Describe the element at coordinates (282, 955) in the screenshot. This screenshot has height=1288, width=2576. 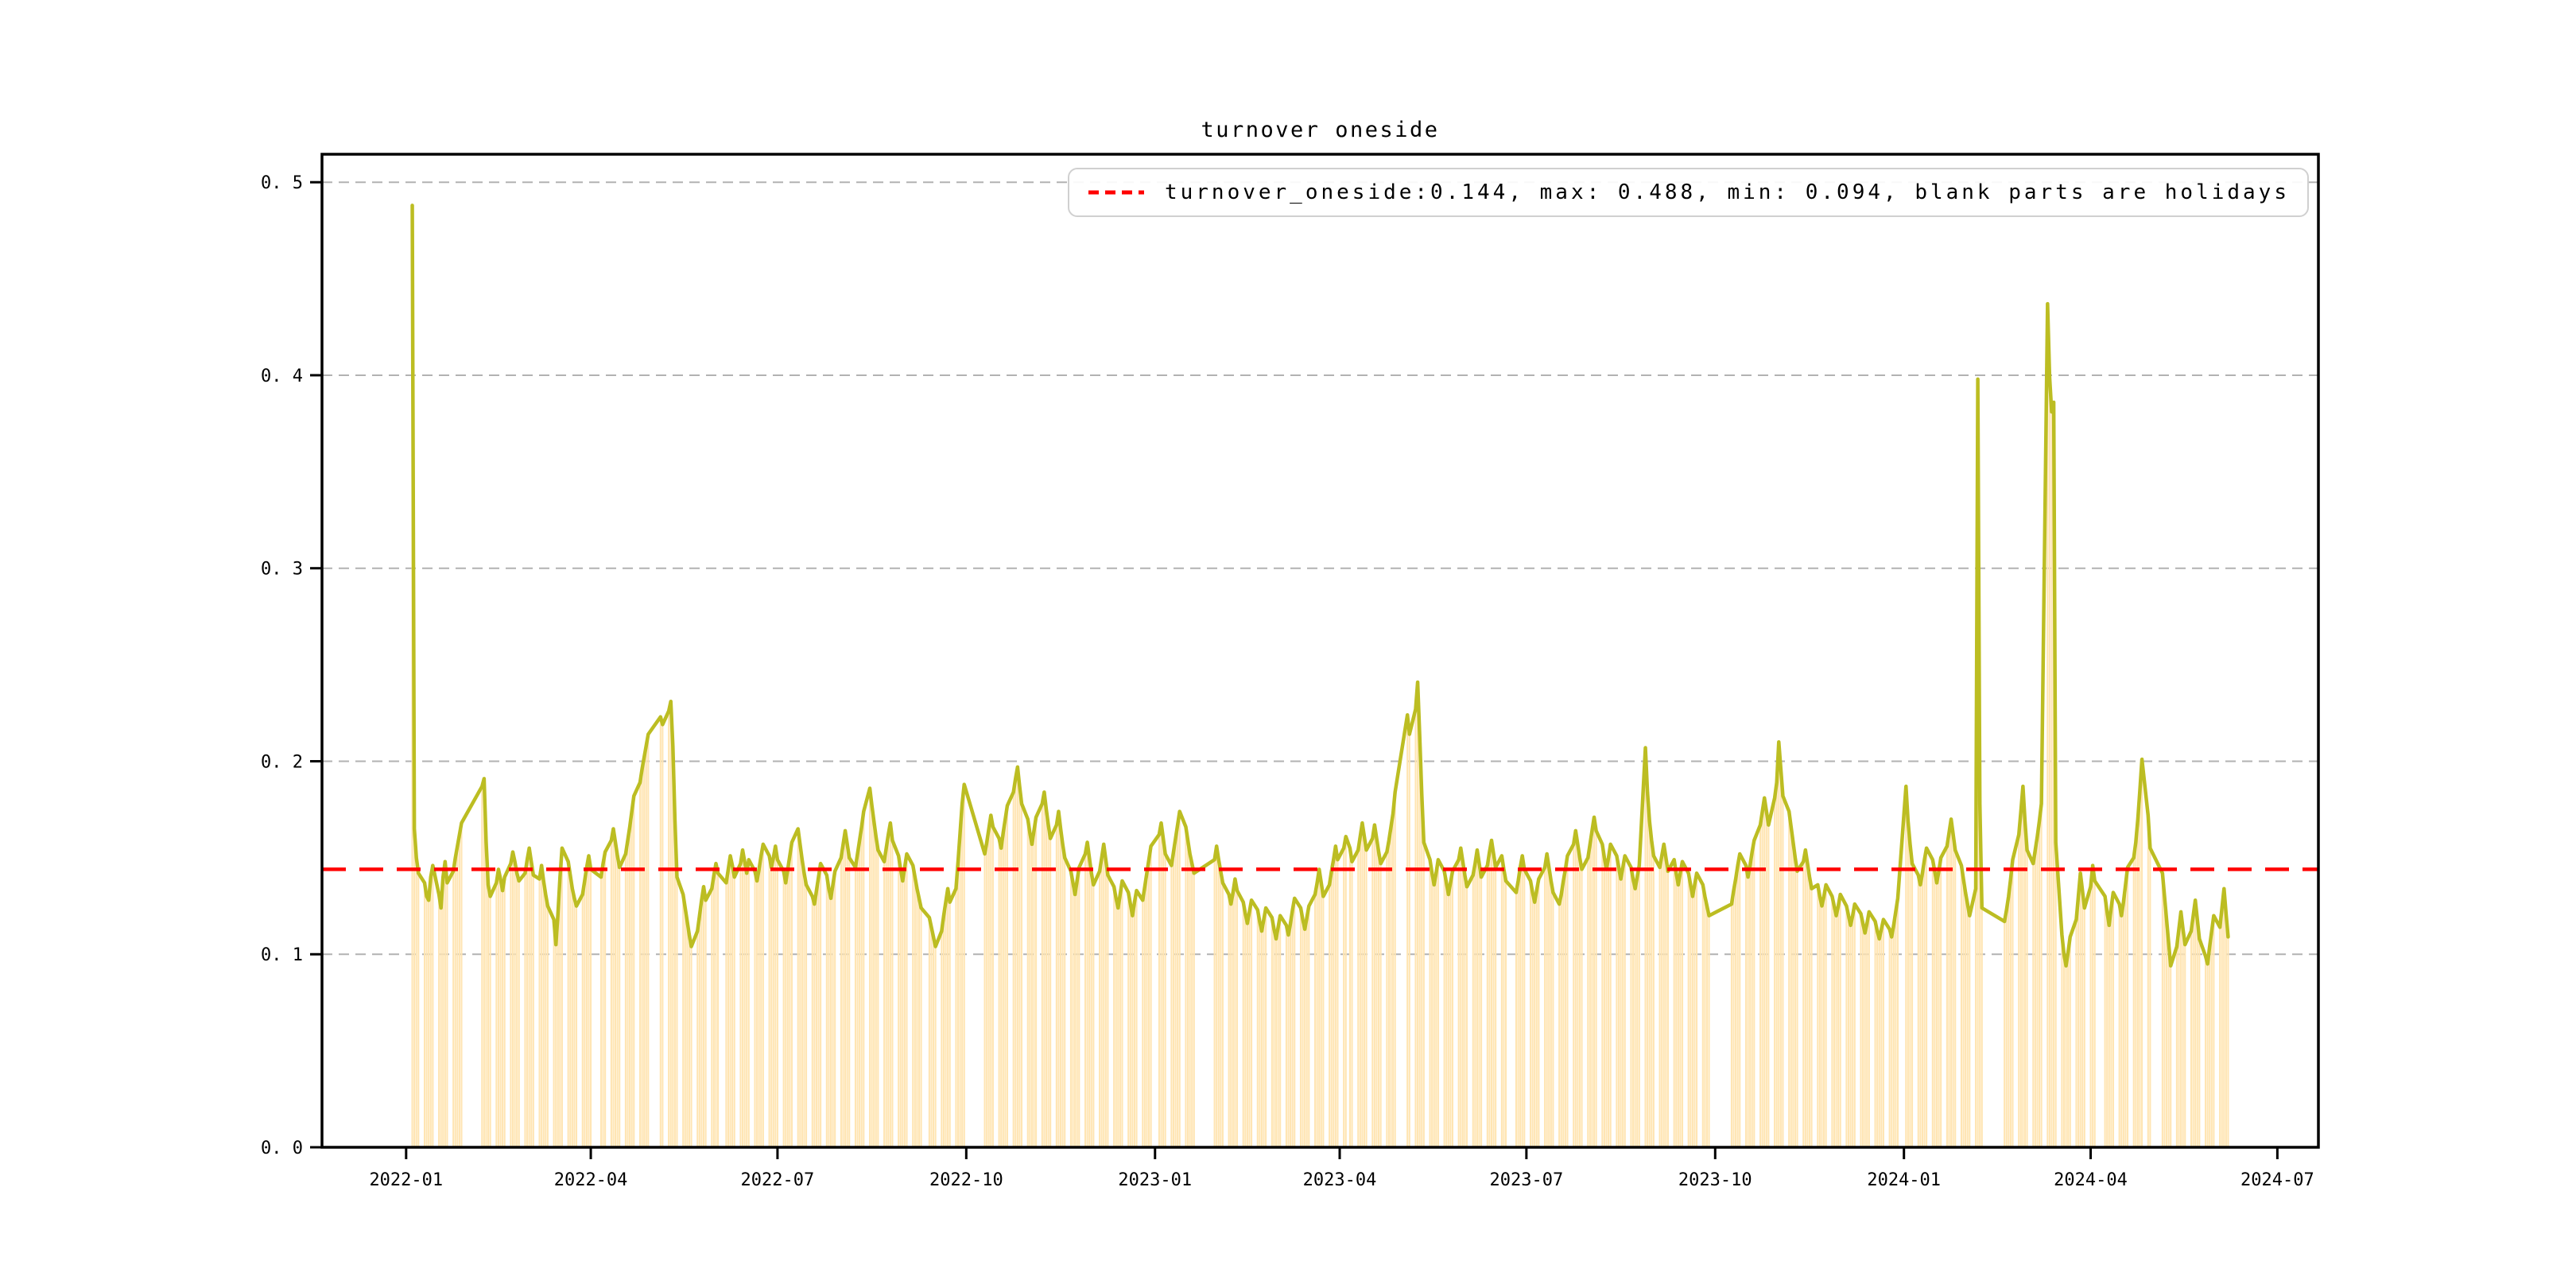
I see `y-tick-label: 0. 1` at that location.